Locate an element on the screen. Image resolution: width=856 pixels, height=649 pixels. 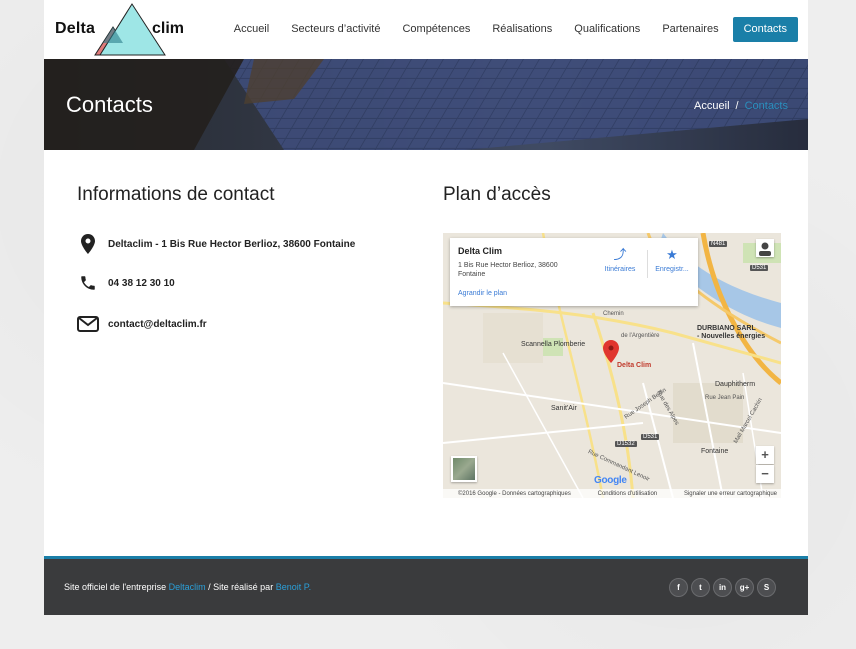
logo: Delta clim is located at coordinates (122, 29).